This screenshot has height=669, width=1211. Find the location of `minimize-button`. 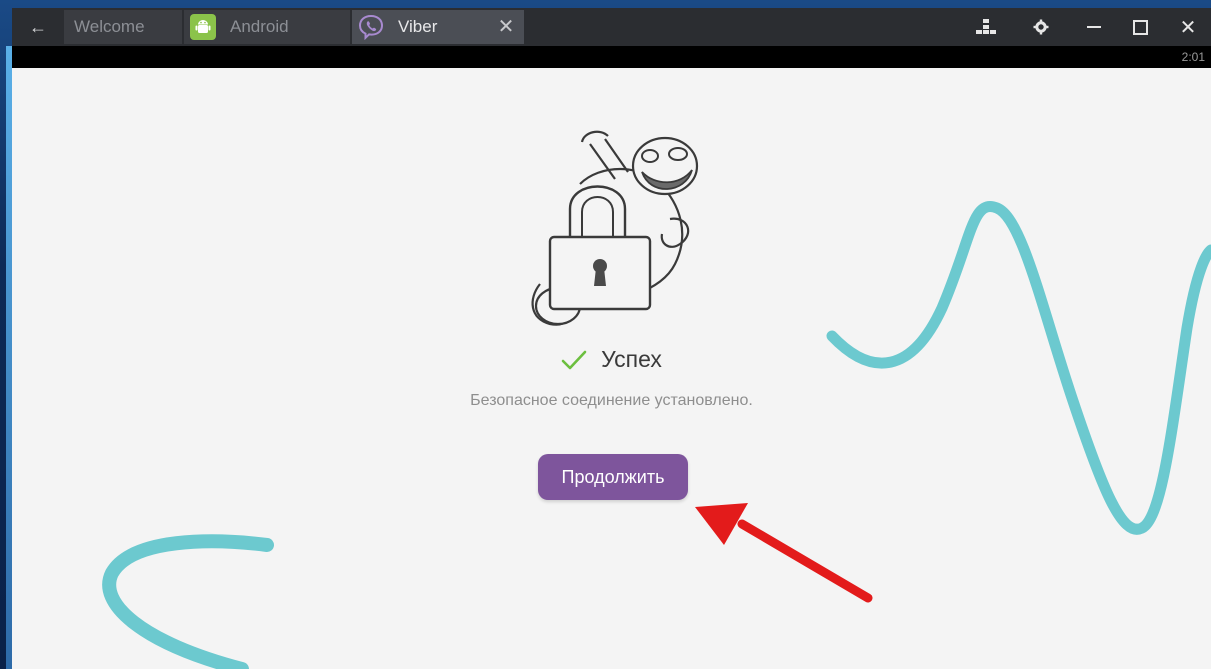

minimize-button is located at coordinates (1094, 27).